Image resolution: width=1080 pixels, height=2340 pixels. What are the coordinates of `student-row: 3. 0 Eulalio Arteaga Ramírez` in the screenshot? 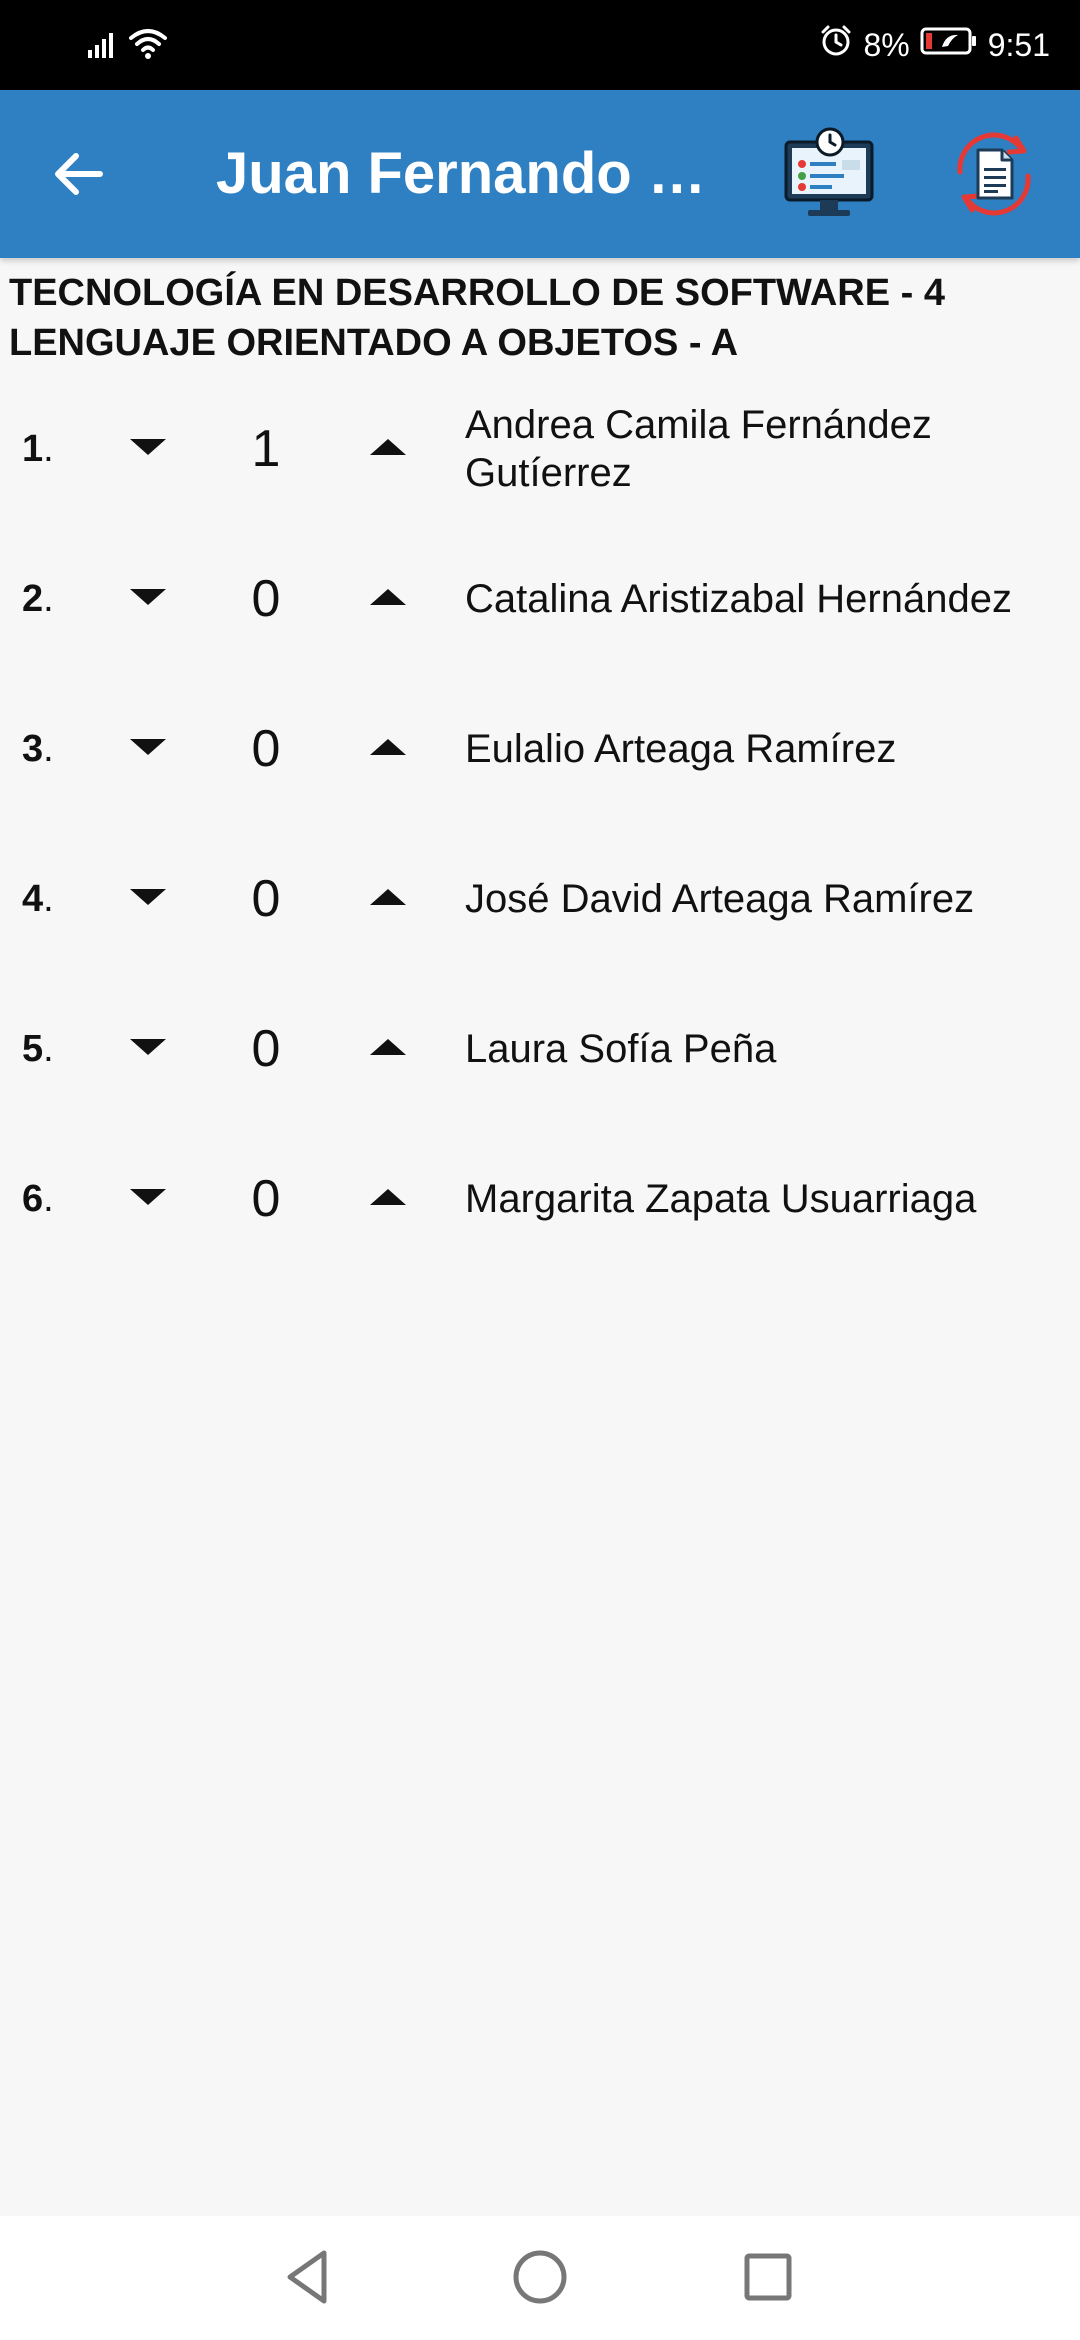 It's located at (540, 749).